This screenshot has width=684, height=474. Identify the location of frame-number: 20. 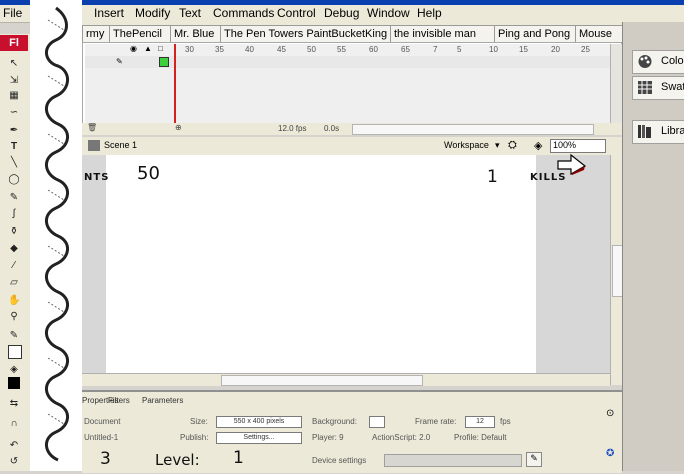
(555, 49).